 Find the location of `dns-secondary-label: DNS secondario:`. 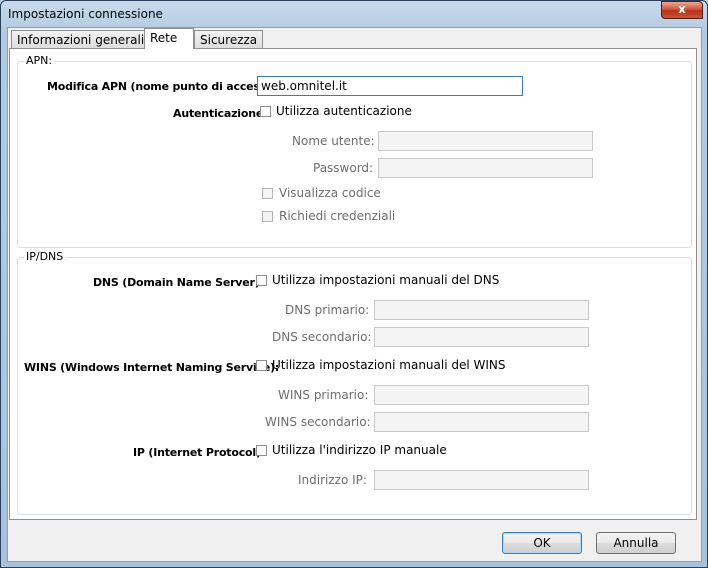

dns-secondary-label: DNS secondario: is located at coordinates (322, 337).